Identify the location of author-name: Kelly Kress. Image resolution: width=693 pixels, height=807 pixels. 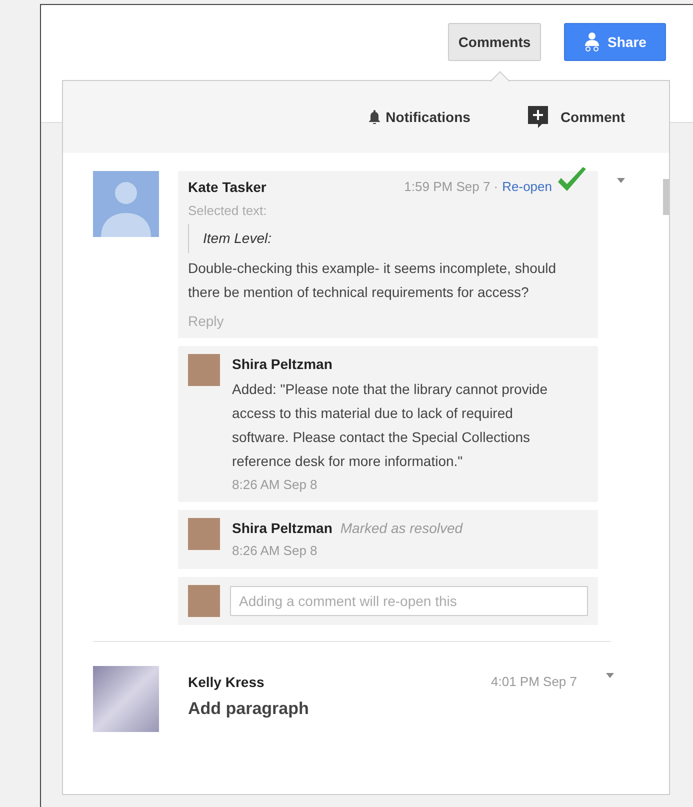
(226, 682).